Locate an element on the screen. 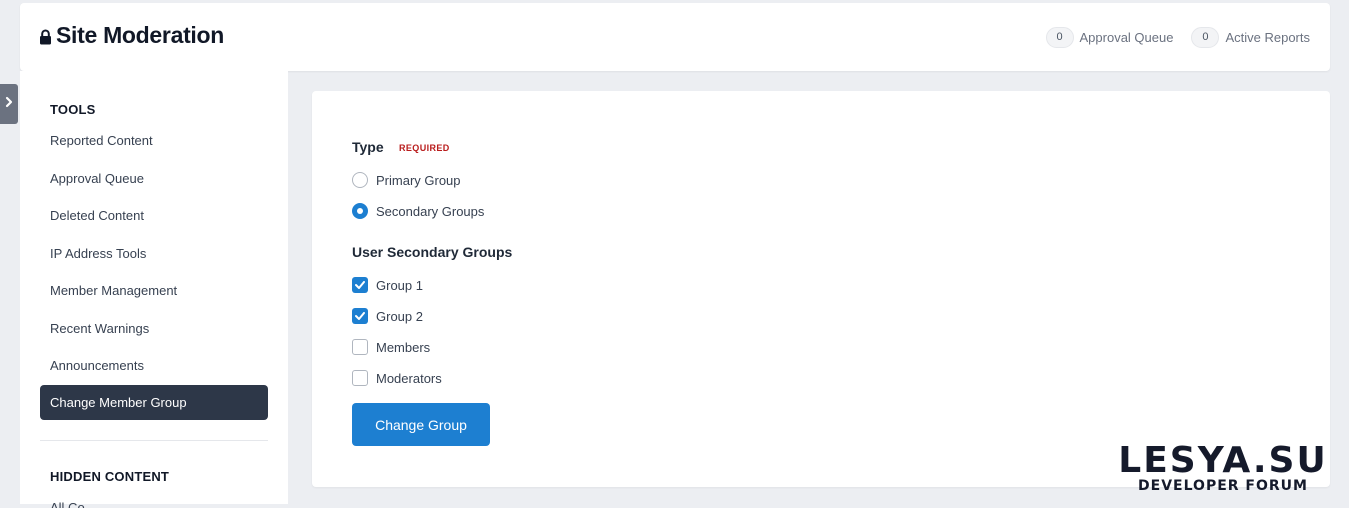 The height and width of the screenshot is (508, 1349). required-badge: REQUIRED is located at coordinates (424, 148).